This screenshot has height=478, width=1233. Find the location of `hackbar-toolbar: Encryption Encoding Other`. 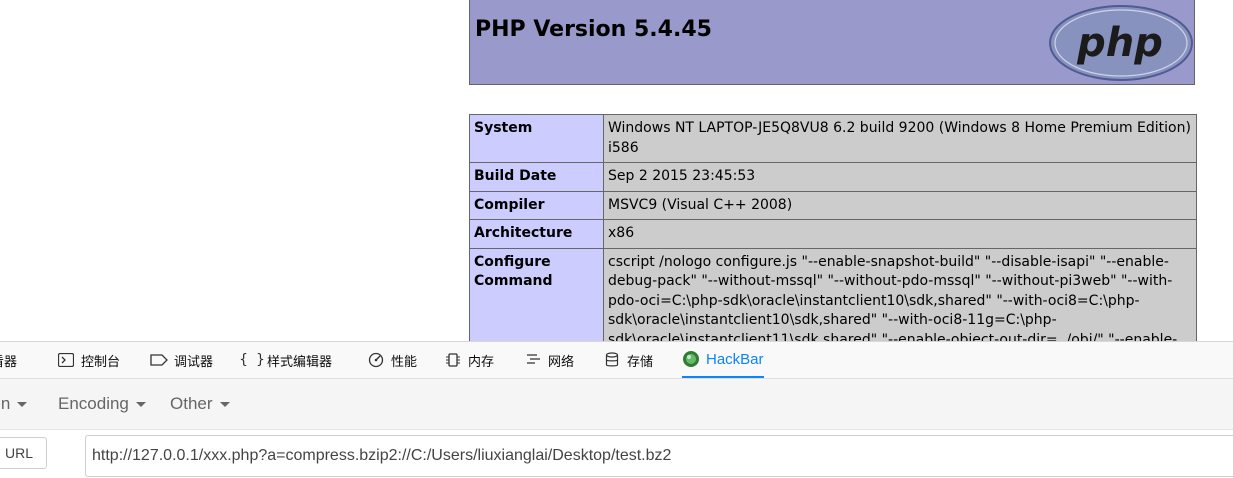

hackbar-toolbar: Encryption Encoding Other is located at coordinates (616, 404).